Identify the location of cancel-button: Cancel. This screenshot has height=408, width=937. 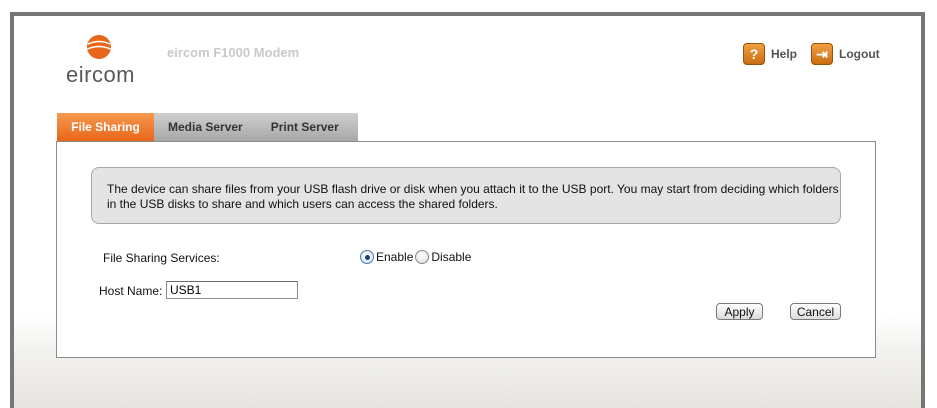
(815, 311).